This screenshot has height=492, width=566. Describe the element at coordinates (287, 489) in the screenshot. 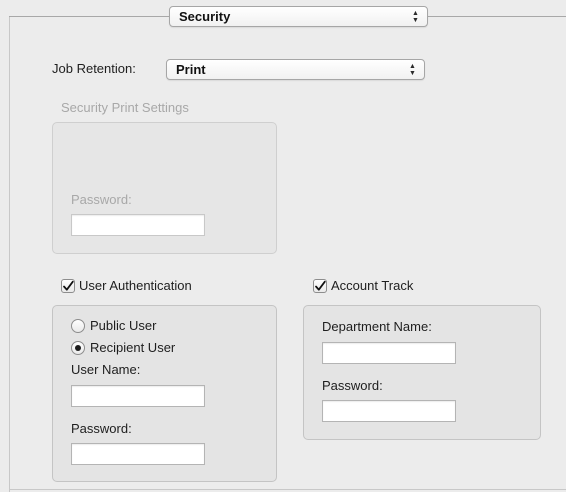

I see `window-frame-bottom` at that location.